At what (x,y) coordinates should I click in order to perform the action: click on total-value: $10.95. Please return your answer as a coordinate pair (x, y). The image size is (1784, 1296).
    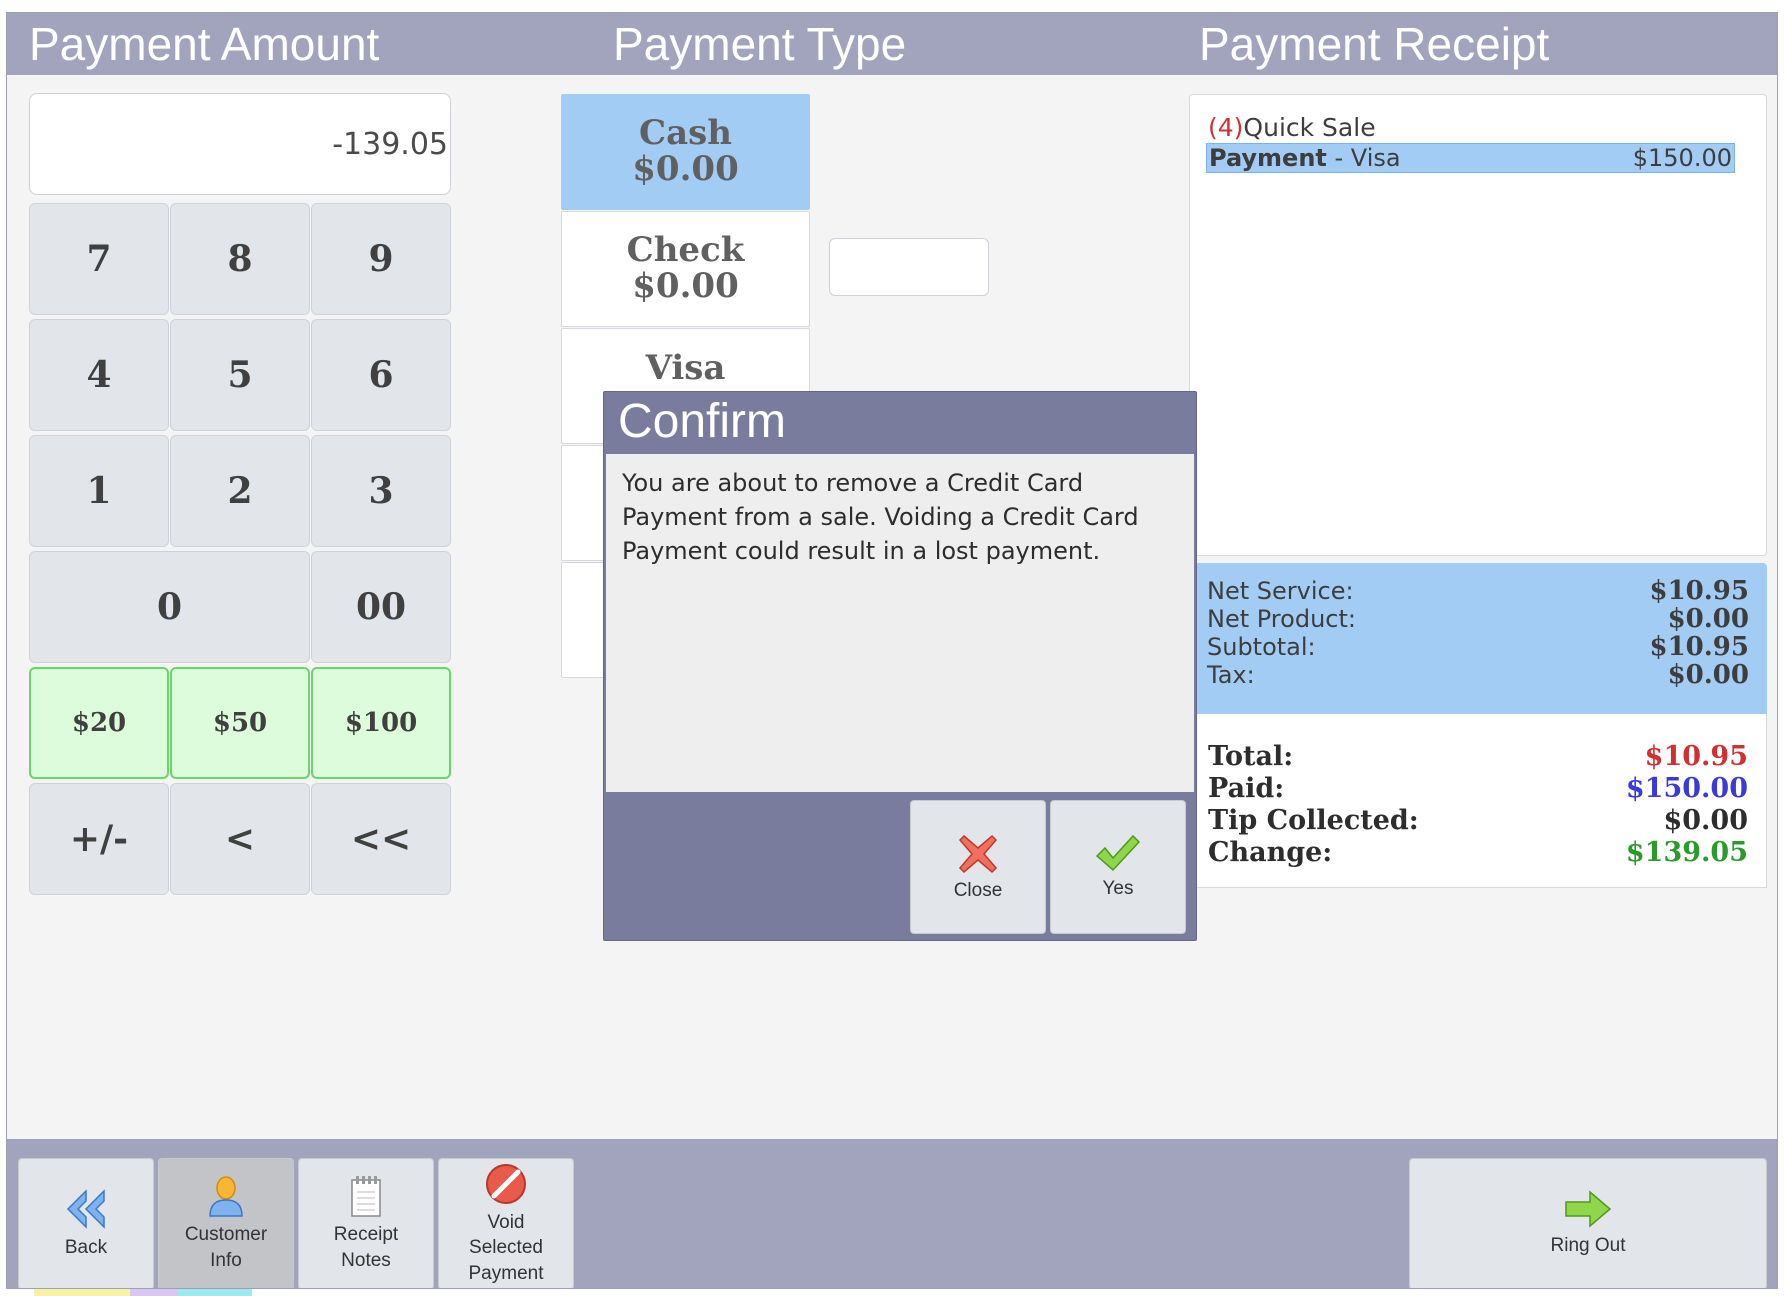
    Looking at the image, I should click on (1696, 756).